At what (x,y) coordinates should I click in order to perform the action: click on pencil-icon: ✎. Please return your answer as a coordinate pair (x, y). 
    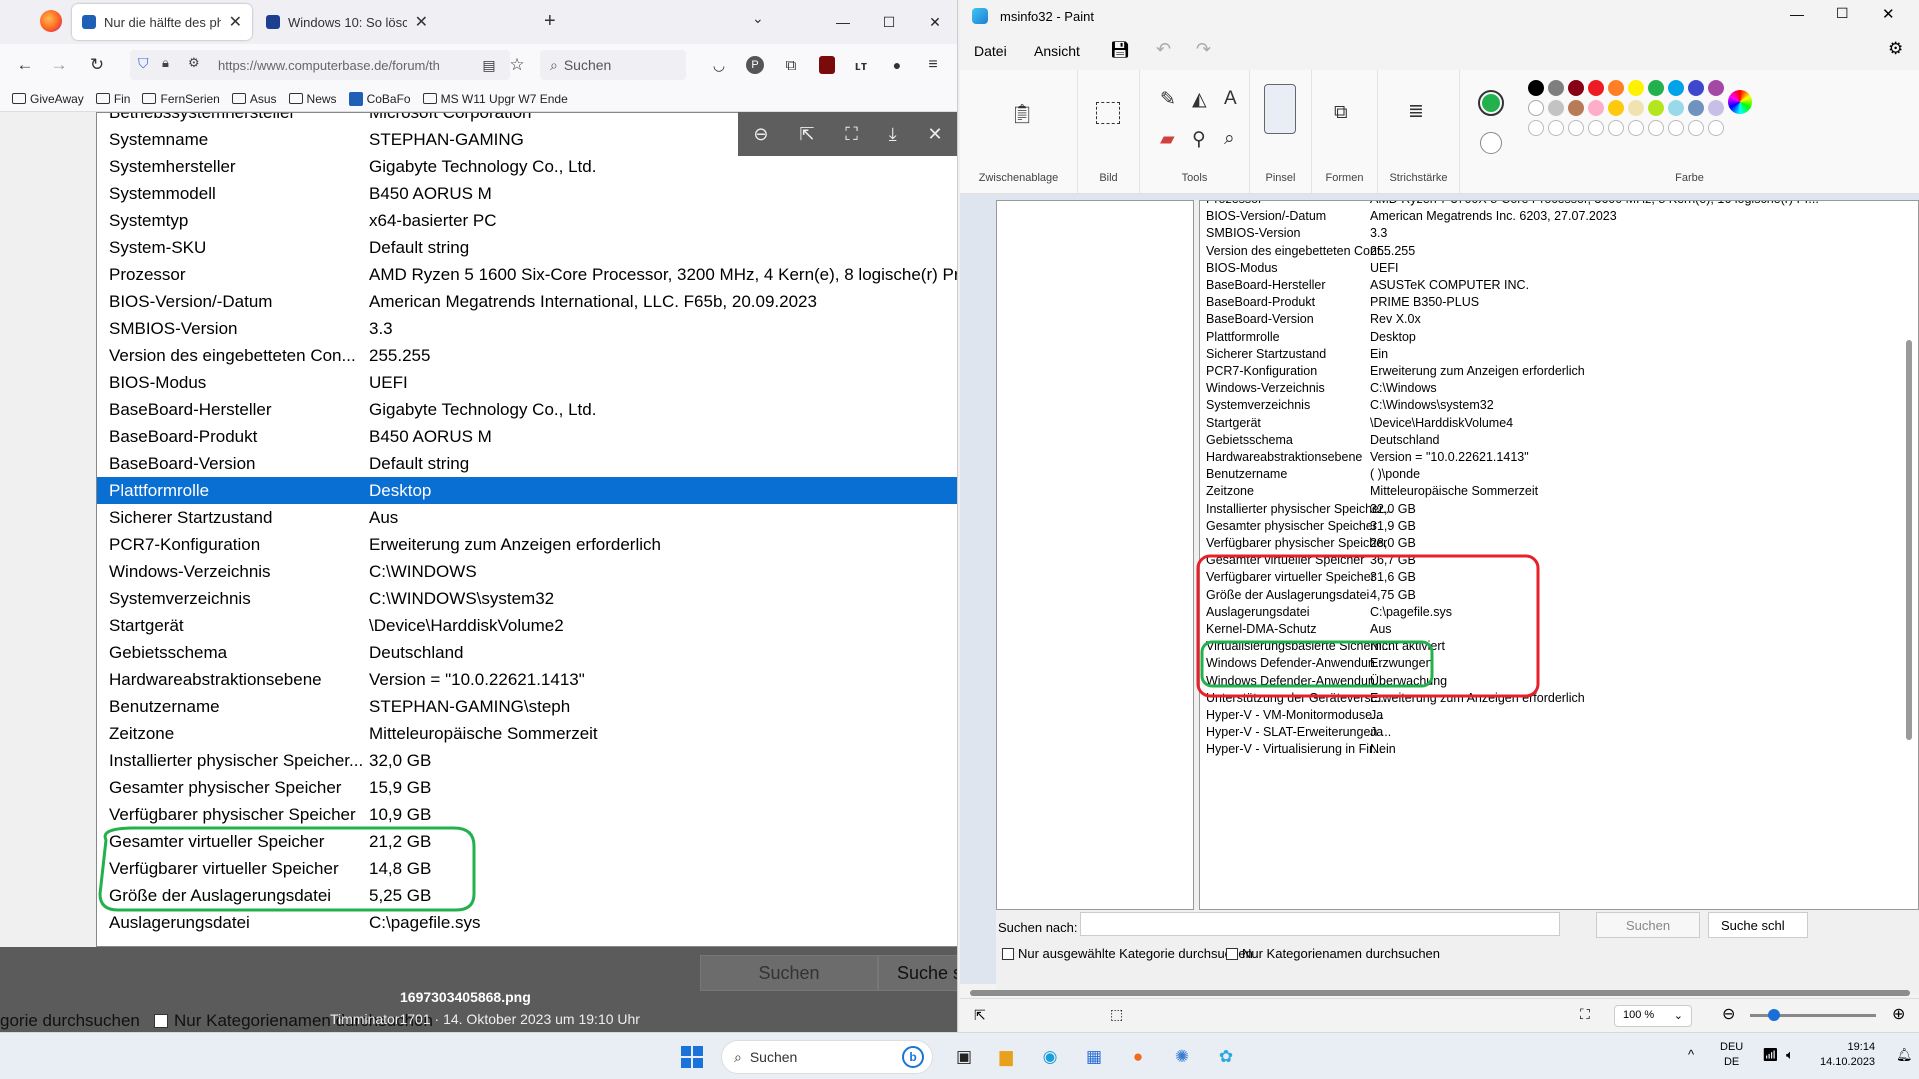
    Looking at the image, I should click on (1168, 99).